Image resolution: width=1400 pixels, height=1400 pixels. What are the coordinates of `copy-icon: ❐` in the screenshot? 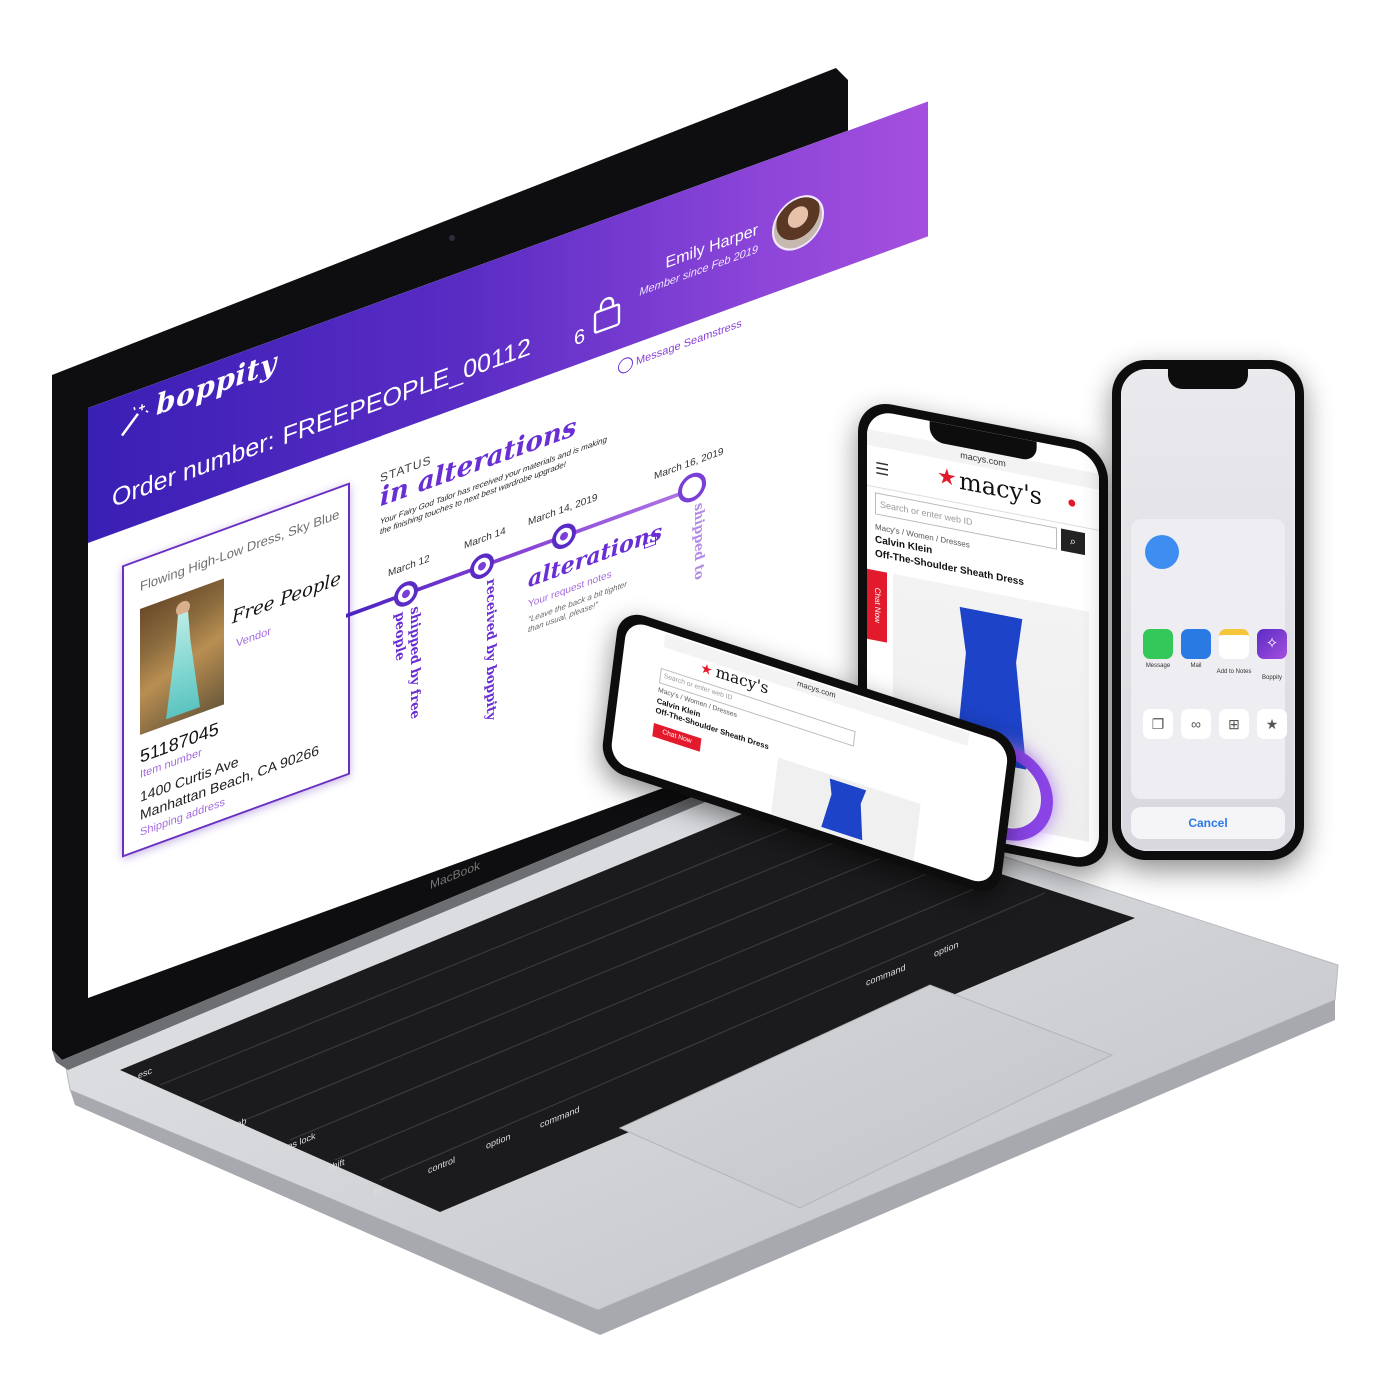 It's located at (1158, 724).